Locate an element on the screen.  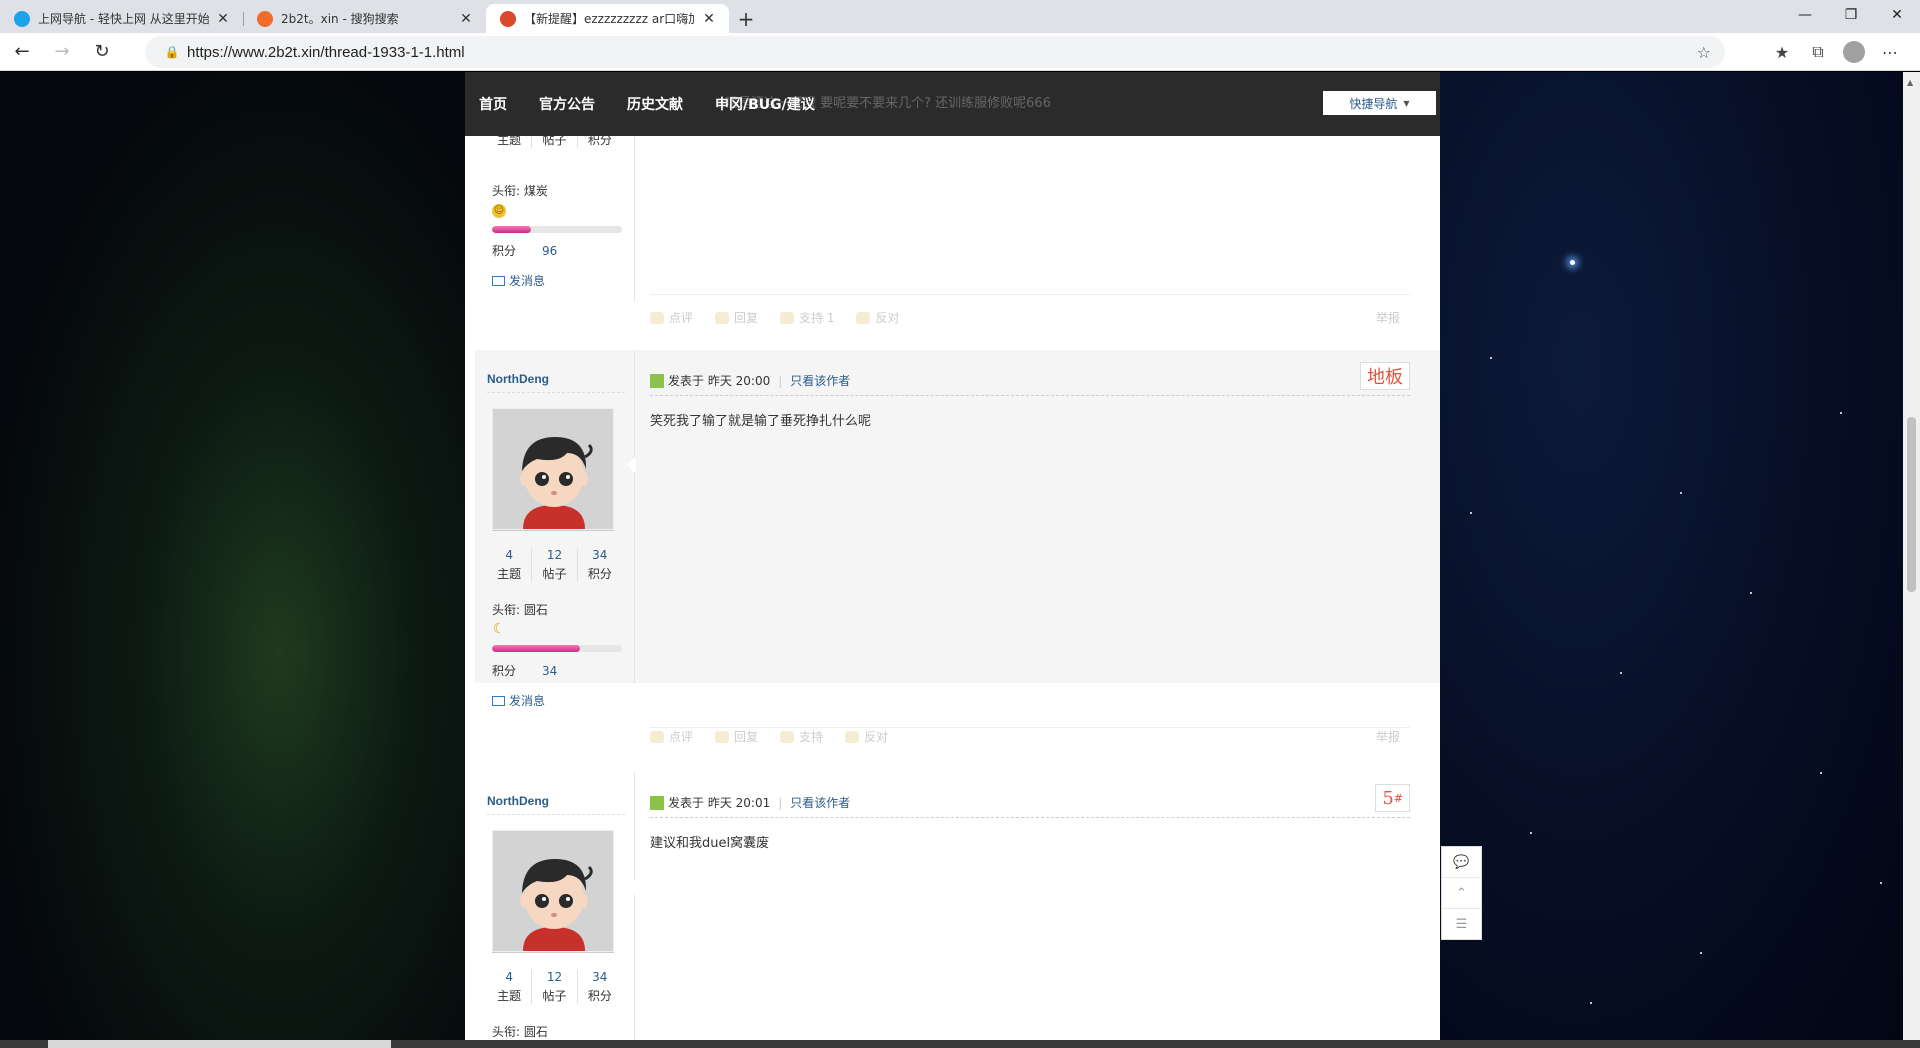
tab-thread: 【新提醒】ezzzzzzzzz ar口嗨加速 ✕ is located at coordinates (607, 18).